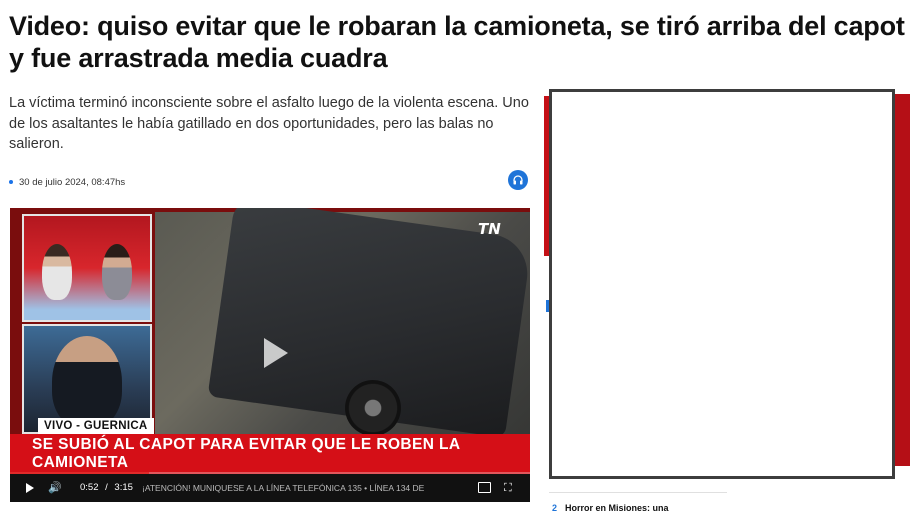 This screenshot has height=511, width=924. I want to click on sidebar-story-link: 2 Horror en Misiones: una, so click(637, 507).